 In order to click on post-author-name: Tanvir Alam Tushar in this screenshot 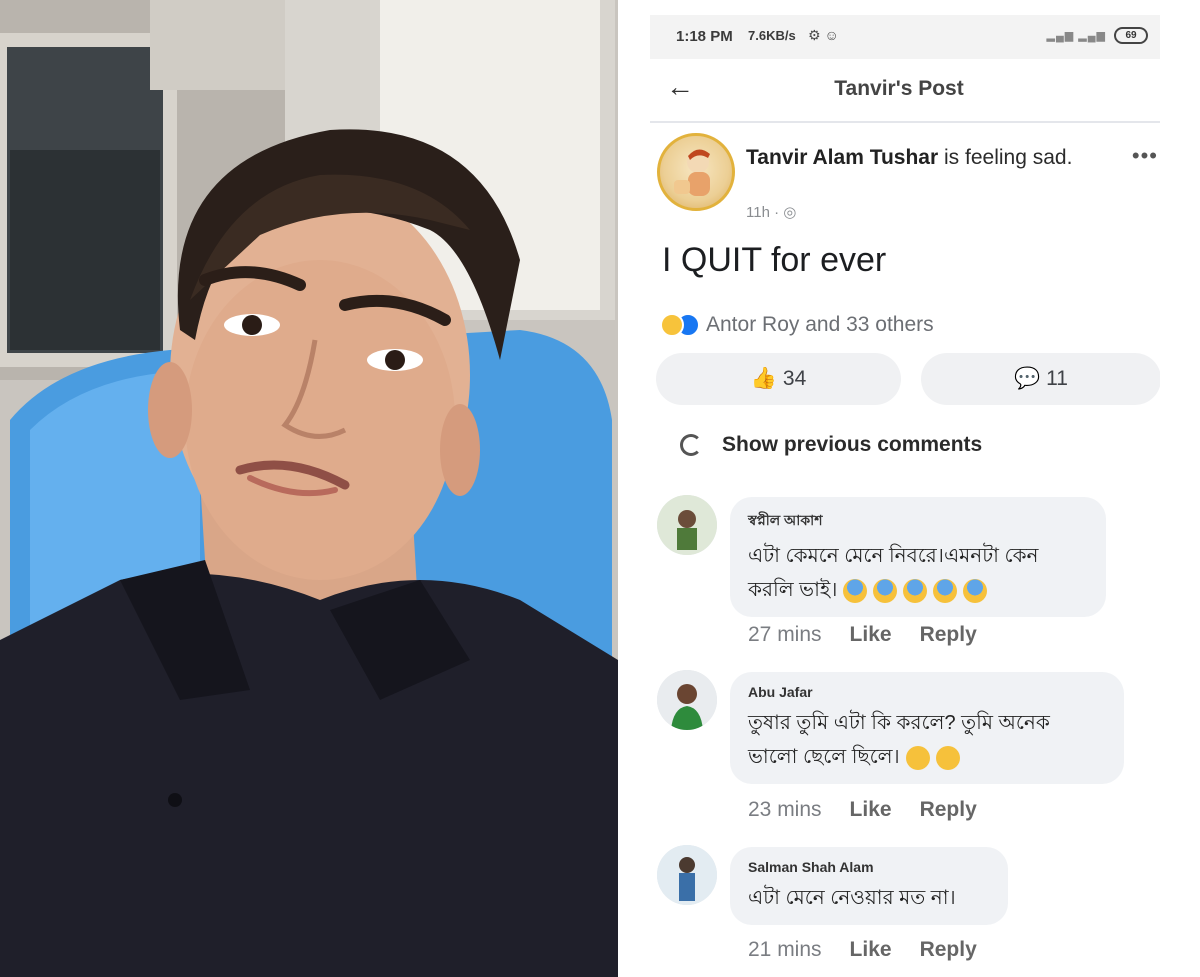, I will do `click(842, 157)`.